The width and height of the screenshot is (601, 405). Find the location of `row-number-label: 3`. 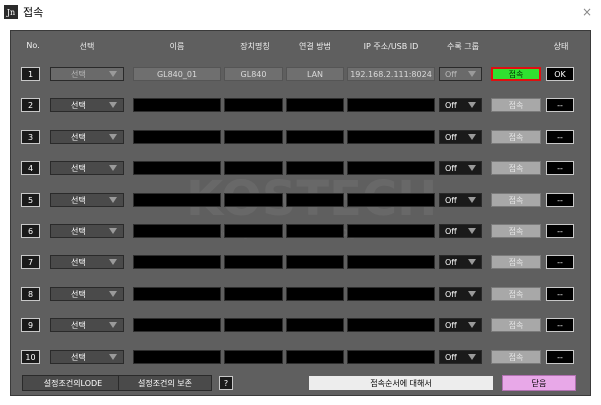

row-number-label: 3 is located at coordinates (30, 137).